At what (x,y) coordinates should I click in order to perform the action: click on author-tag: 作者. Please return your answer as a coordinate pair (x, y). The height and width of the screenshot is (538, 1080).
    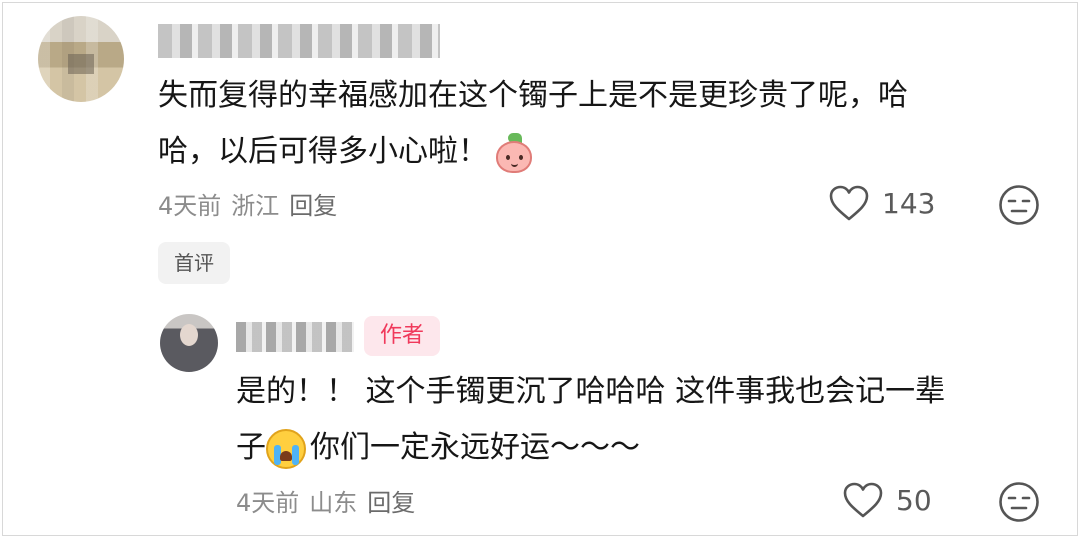
    Looking at the image, I should click on (402, 336).